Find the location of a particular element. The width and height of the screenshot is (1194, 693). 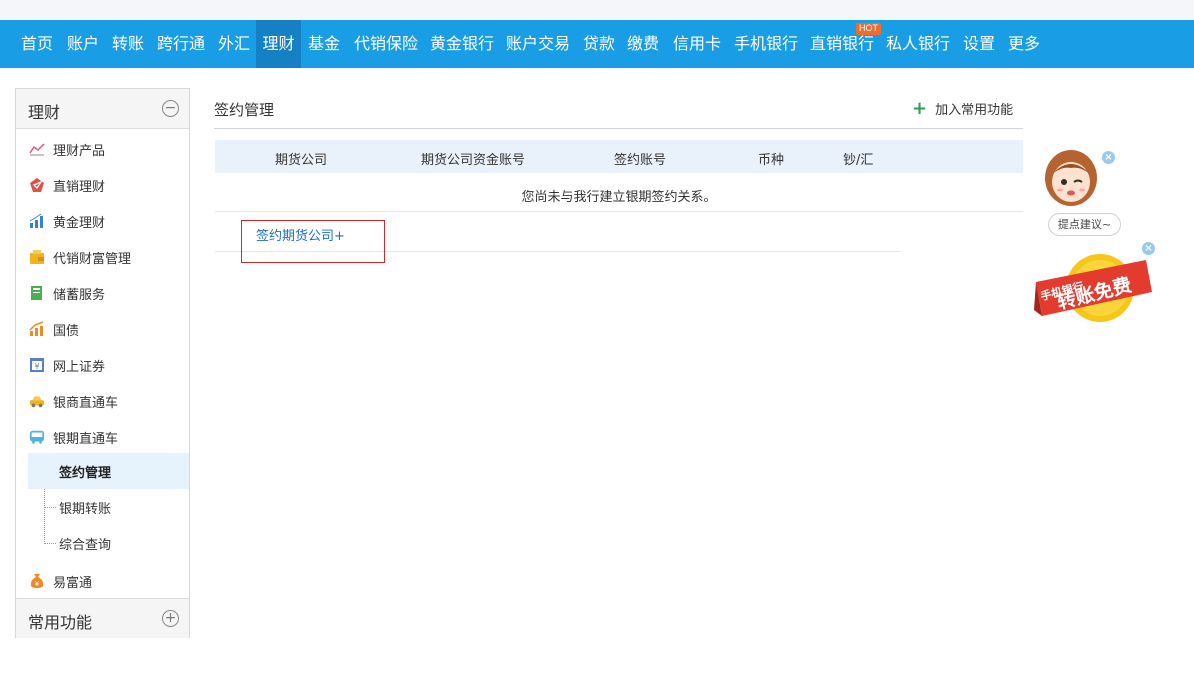

sidebar-item-gold-wealth: 黄金理财 is located at coordinates (102, 220).